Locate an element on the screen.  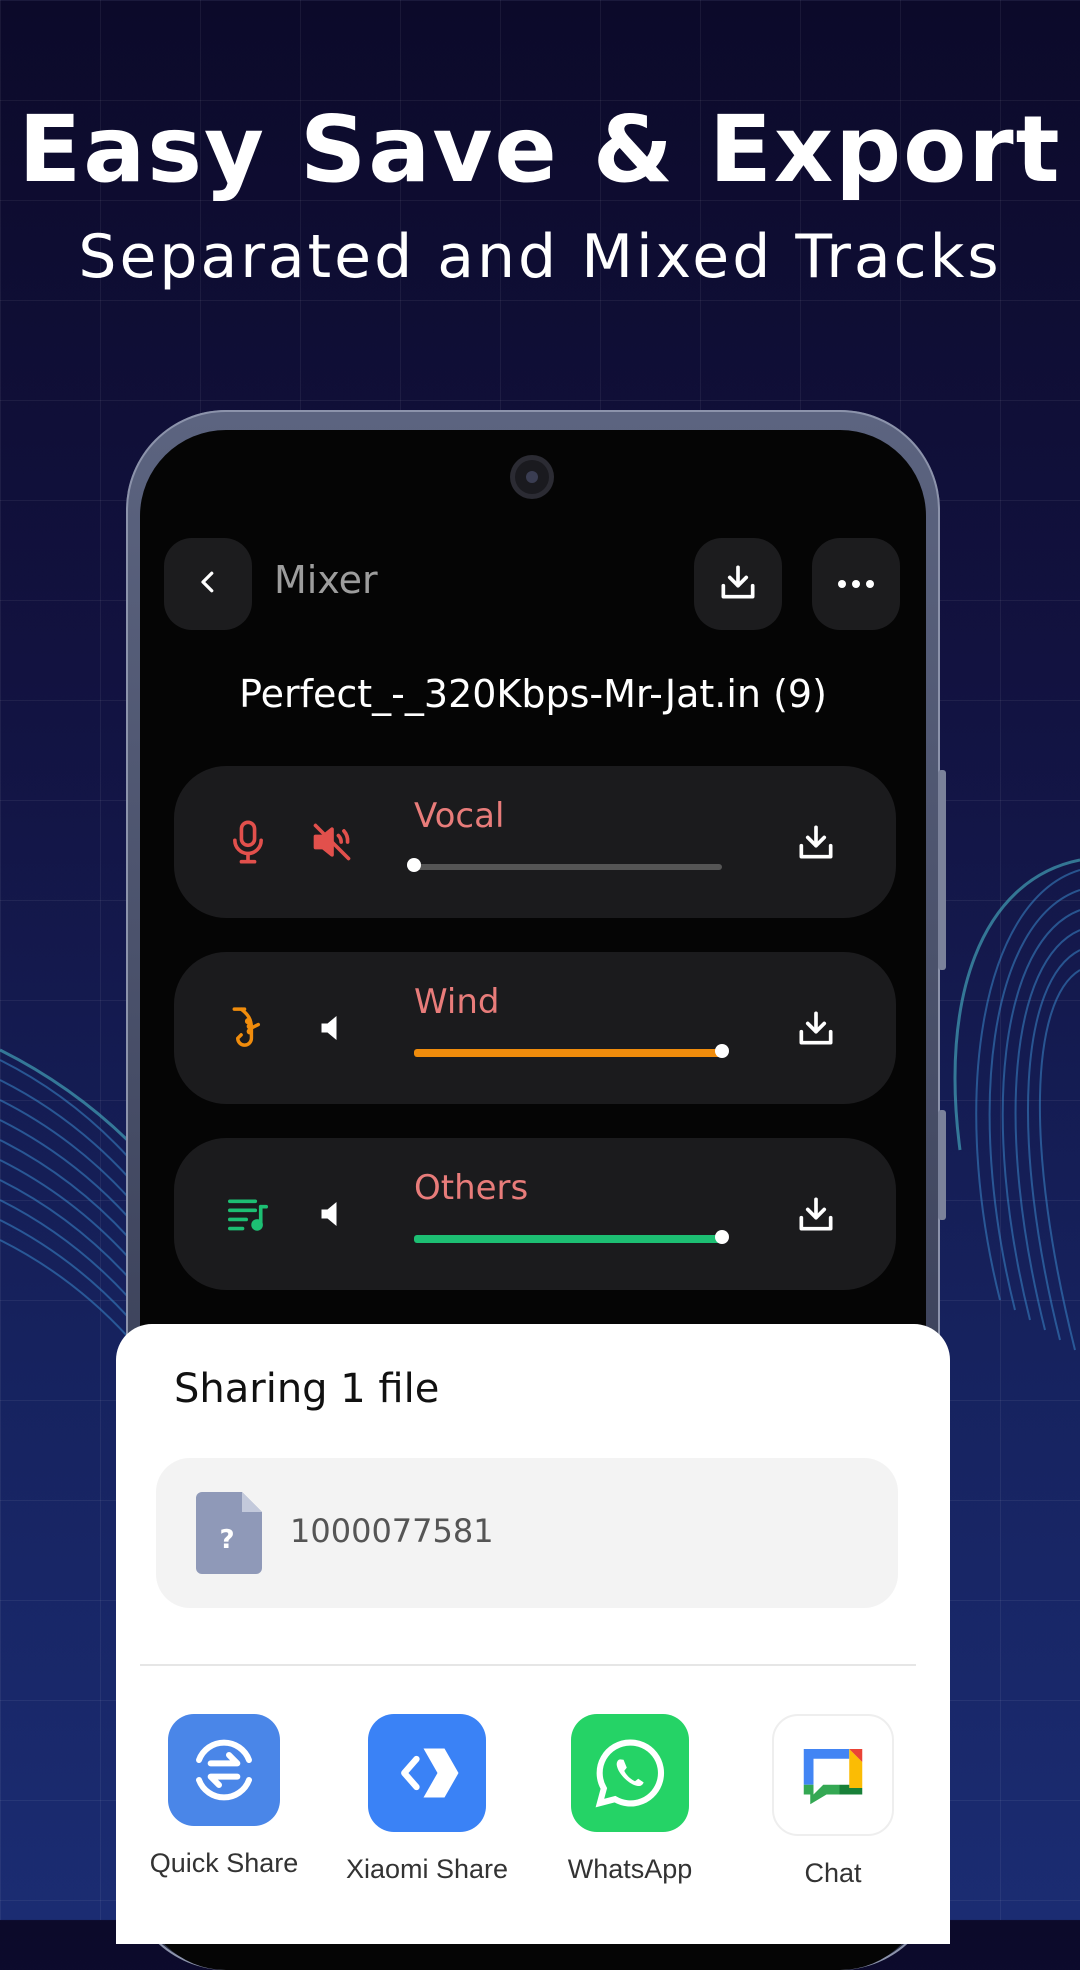
share-target-label: WhatsApp is located at coordinates (630, 1869).